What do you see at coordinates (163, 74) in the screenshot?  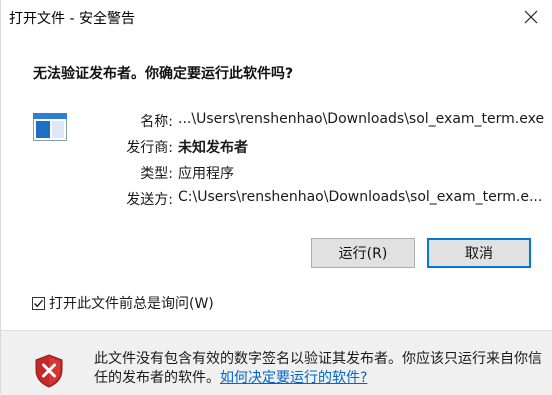 I see `warning-heading: 无法验证发布者。你确定要运行此软件吗?` at bounding box center [163, 74].